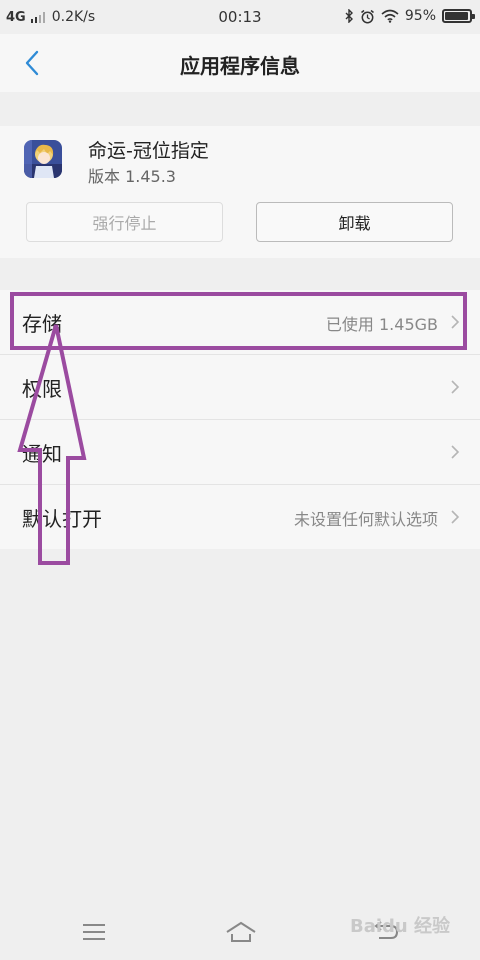 The image size is (480, 960). I want to click on settings-item-notifications: 通知, so click(240, 452).